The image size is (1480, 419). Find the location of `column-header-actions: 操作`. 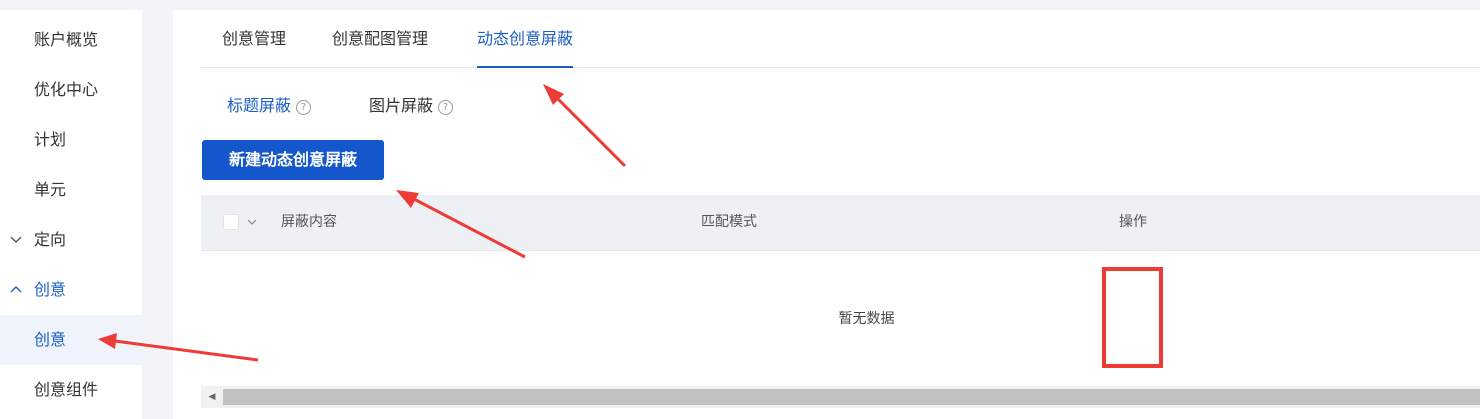

column-header-actions: 操作 is located at coordinates (1133, 222).